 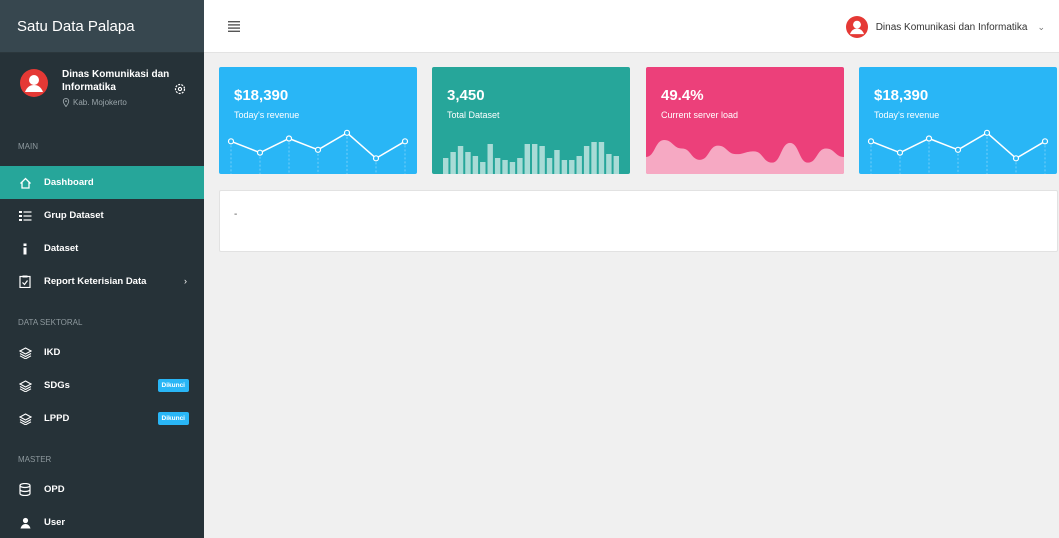 I want to click on stat-value: 3,450, so click(x=466, y=95).